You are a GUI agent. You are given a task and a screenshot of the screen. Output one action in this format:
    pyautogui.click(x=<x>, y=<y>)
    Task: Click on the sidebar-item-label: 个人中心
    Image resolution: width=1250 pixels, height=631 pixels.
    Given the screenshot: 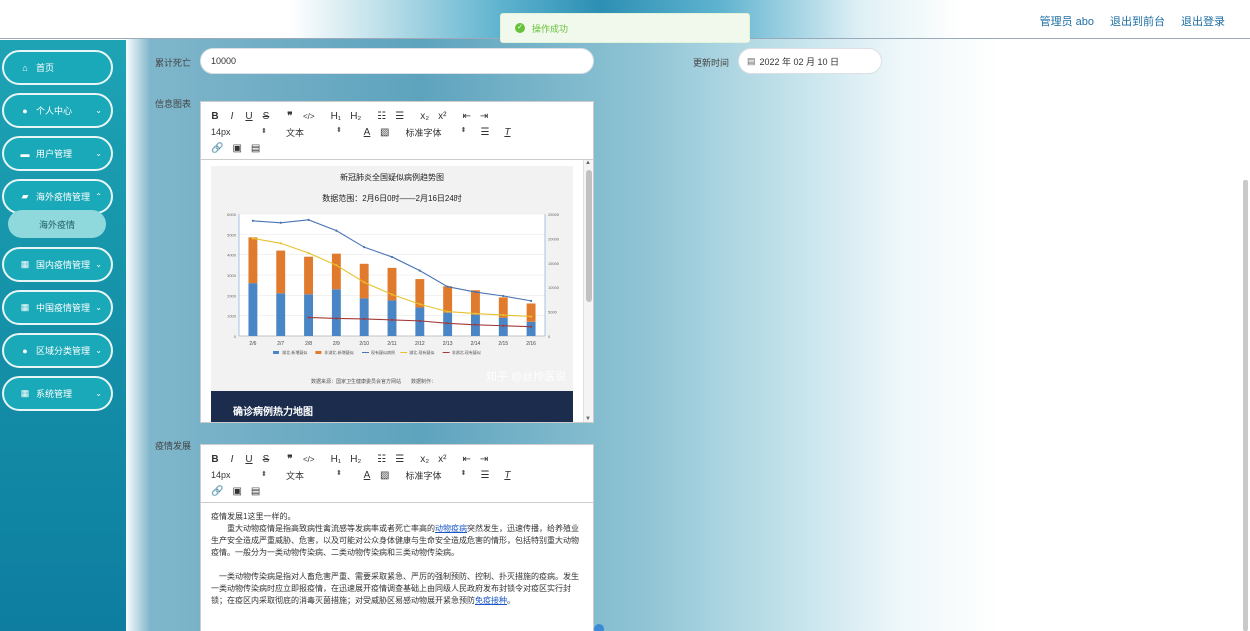 What is the action you would take?
    pyautogui.click(x=54, y=111)
    